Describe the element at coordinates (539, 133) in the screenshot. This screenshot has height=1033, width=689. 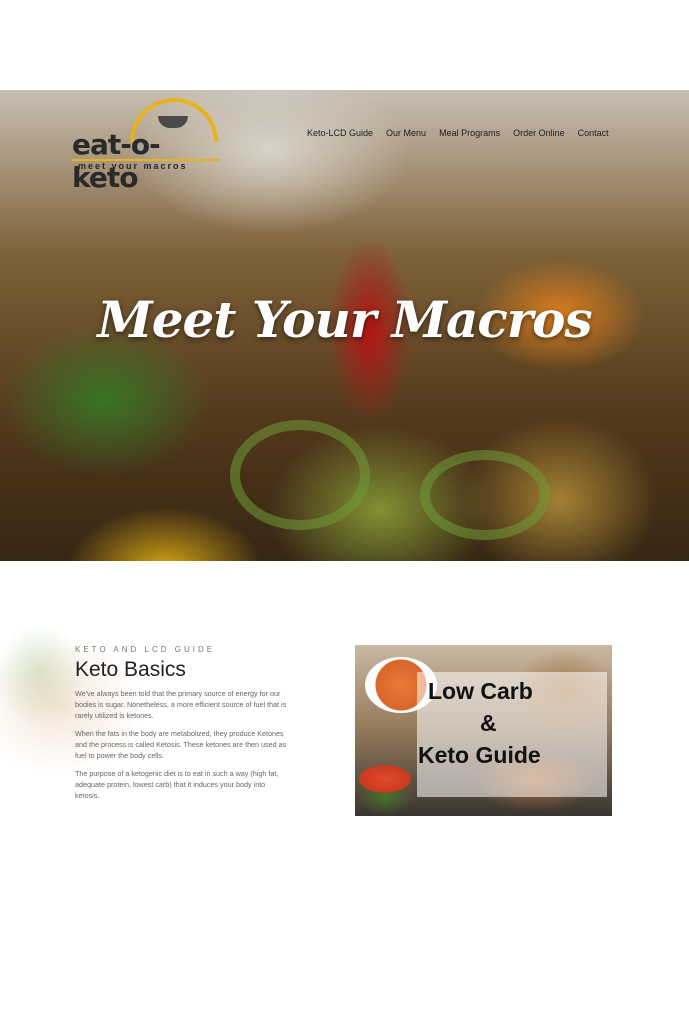
I see `nav-item-order-online: Order Online` at that location.